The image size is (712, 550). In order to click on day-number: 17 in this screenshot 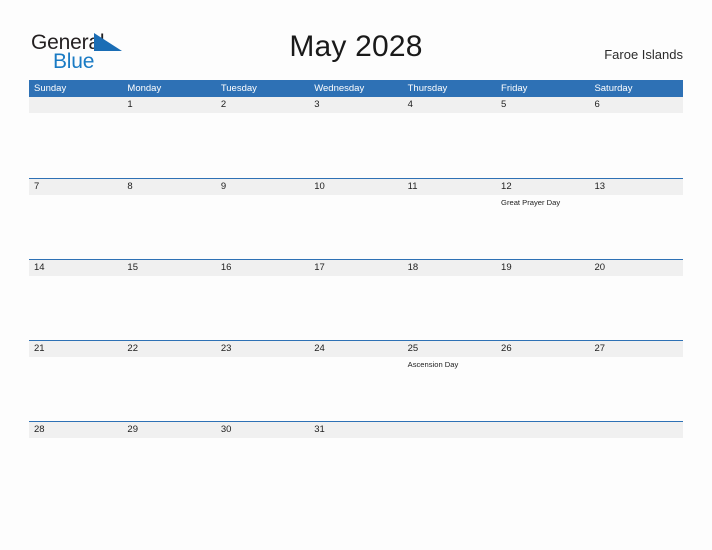, I will do `click(355, 268)`.